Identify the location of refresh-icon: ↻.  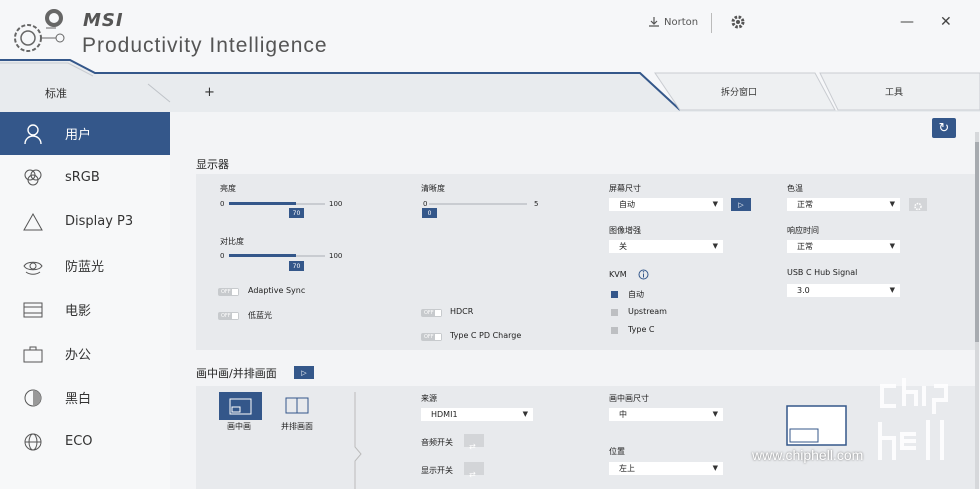
(944, 128).